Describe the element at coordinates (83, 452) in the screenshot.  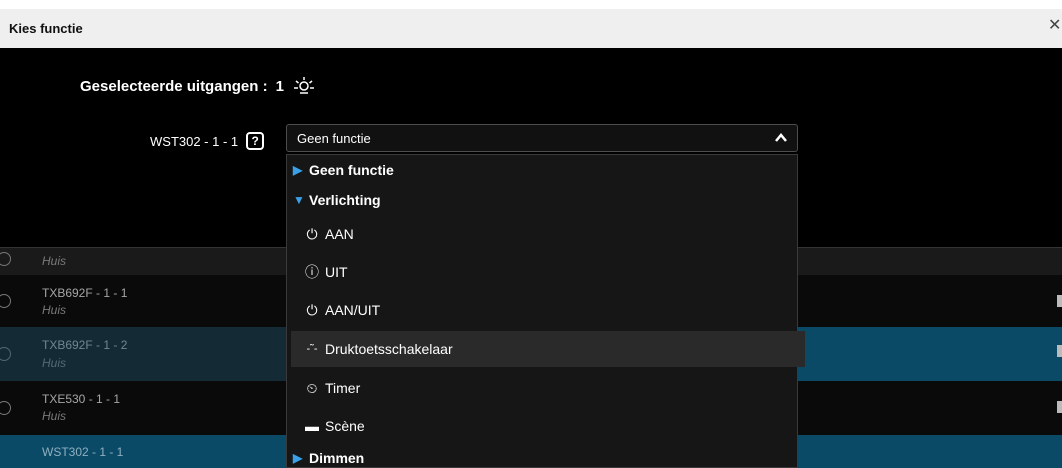
I see `list-item-name: WST302 - 1 - 1` at that location.